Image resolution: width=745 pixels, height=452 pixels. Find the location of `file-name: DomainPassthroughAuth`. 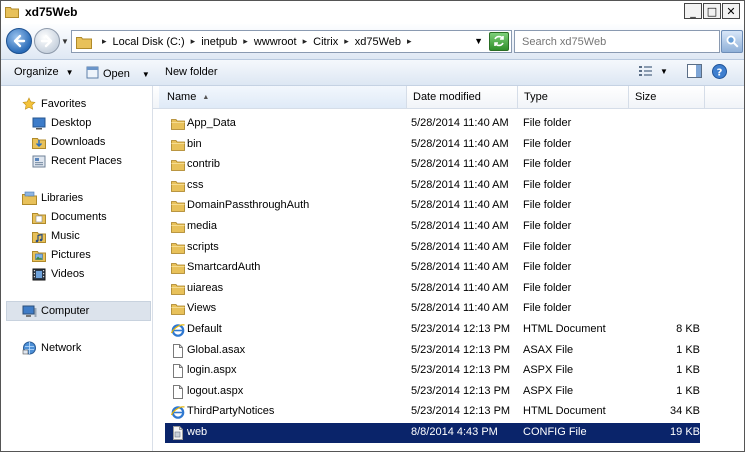

file-name: DomainPassthroughAuth is located at coordinates (248, 205).